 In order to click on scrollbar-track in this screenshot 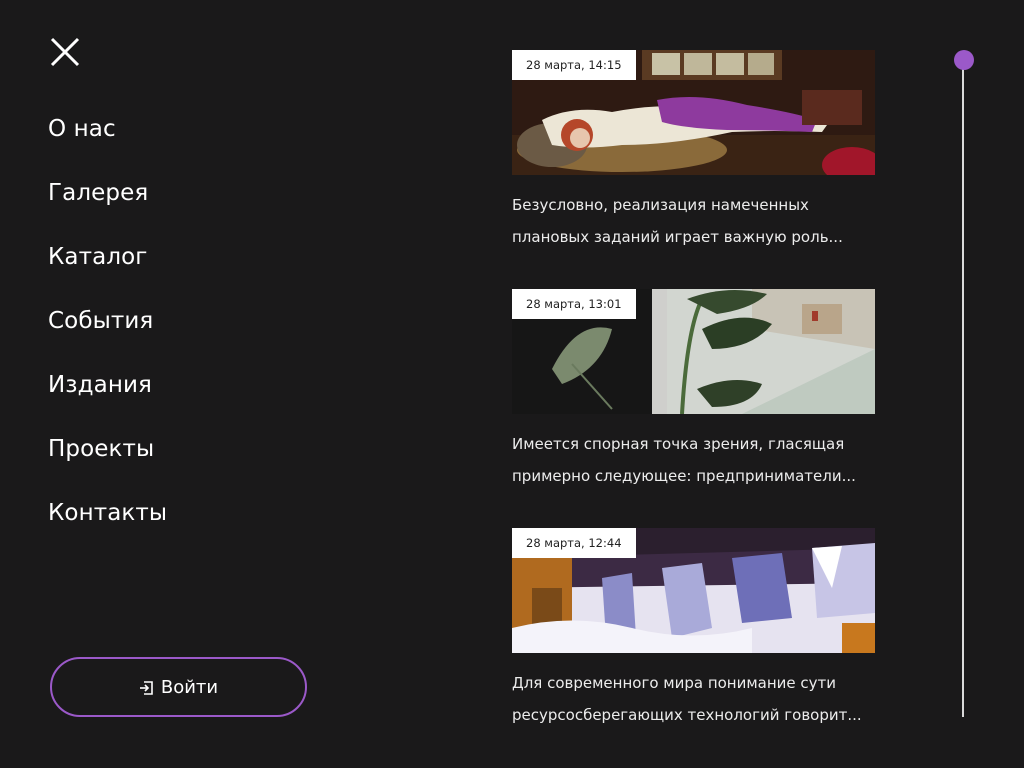, I will do `click(963, 388)`.